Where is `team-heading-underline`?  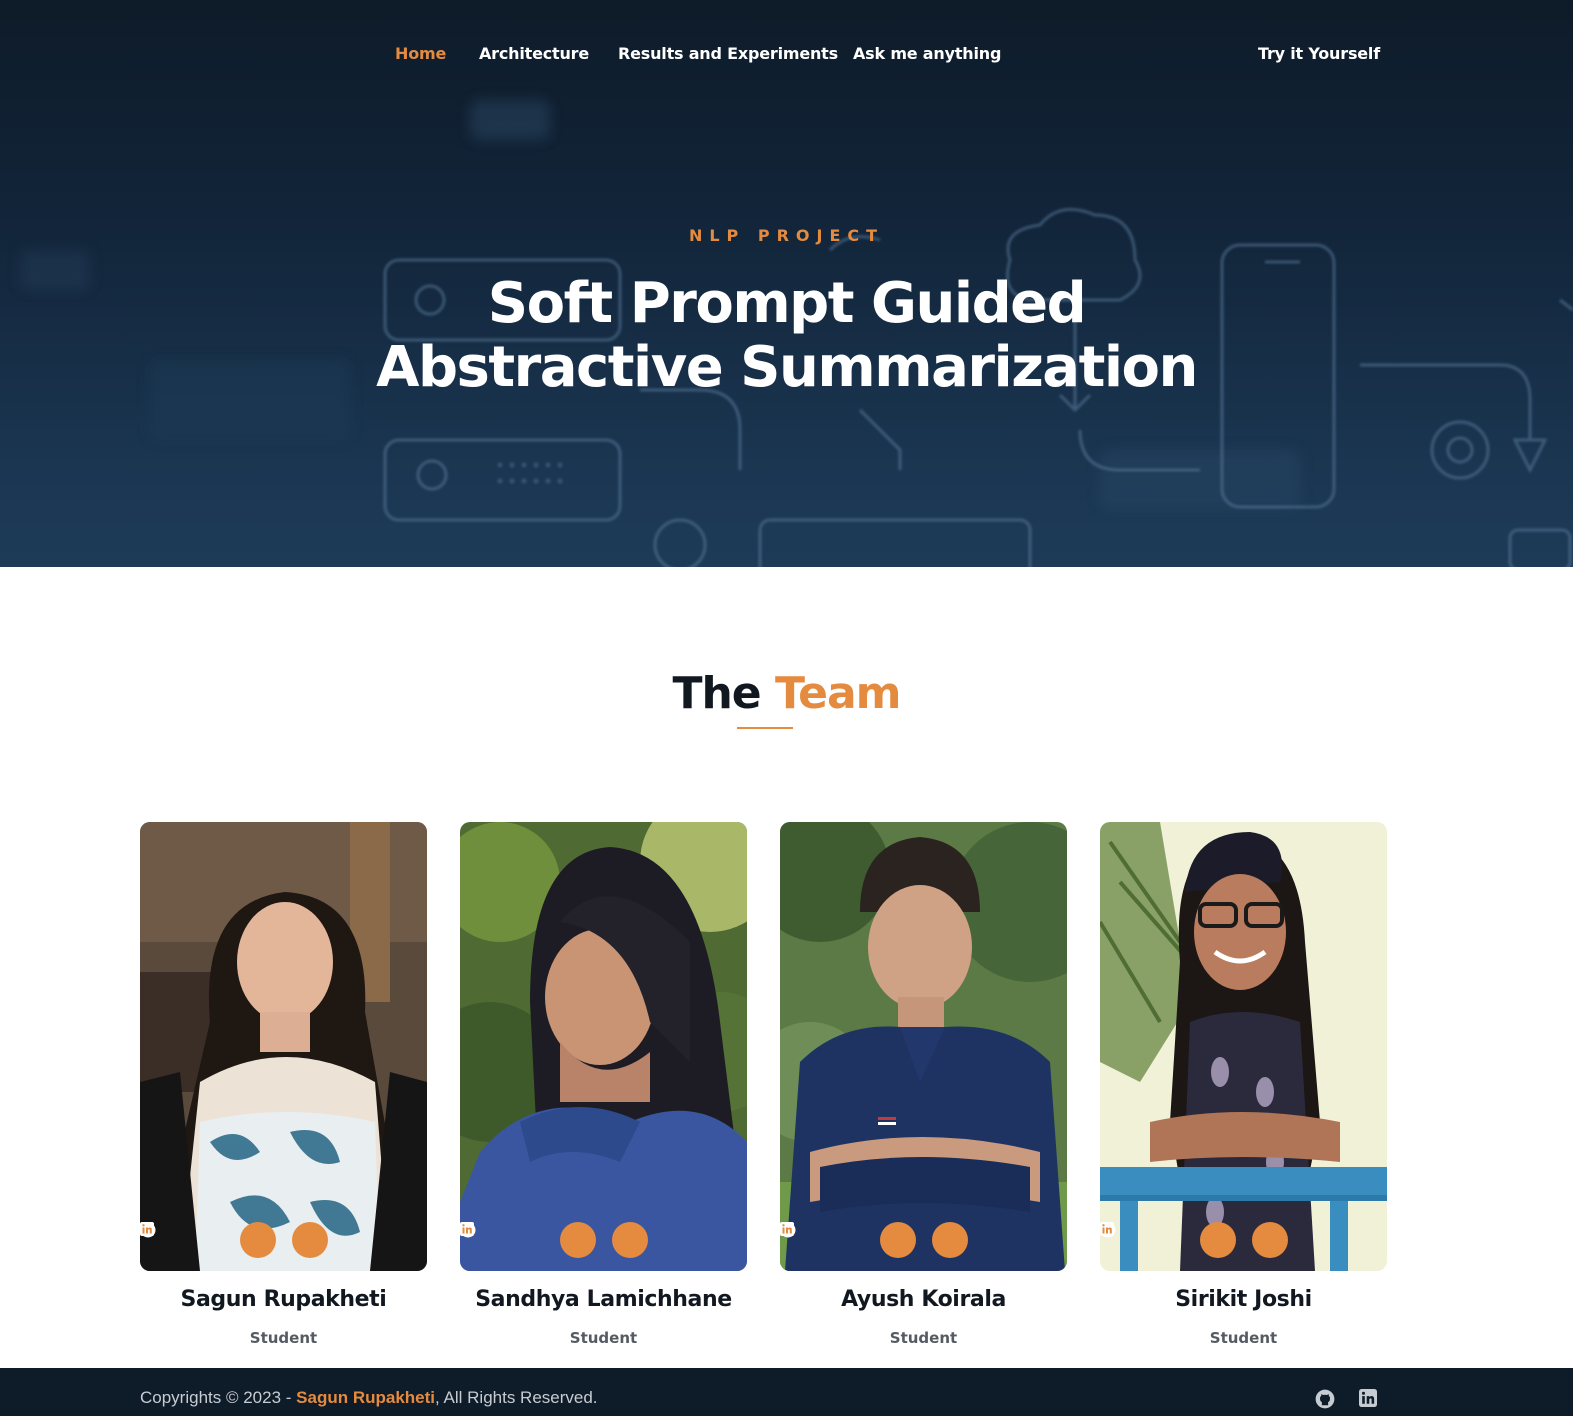
team-heading-underline is located at coordinates (765, 728).